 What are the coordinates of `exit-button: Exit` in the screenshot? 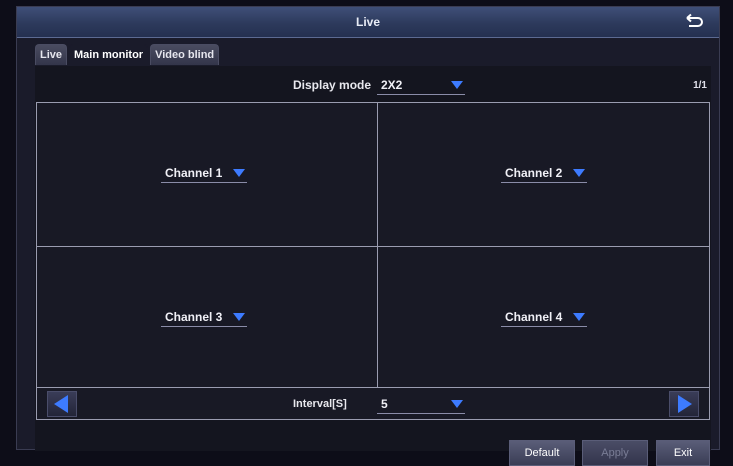 It's located at (683, 453).